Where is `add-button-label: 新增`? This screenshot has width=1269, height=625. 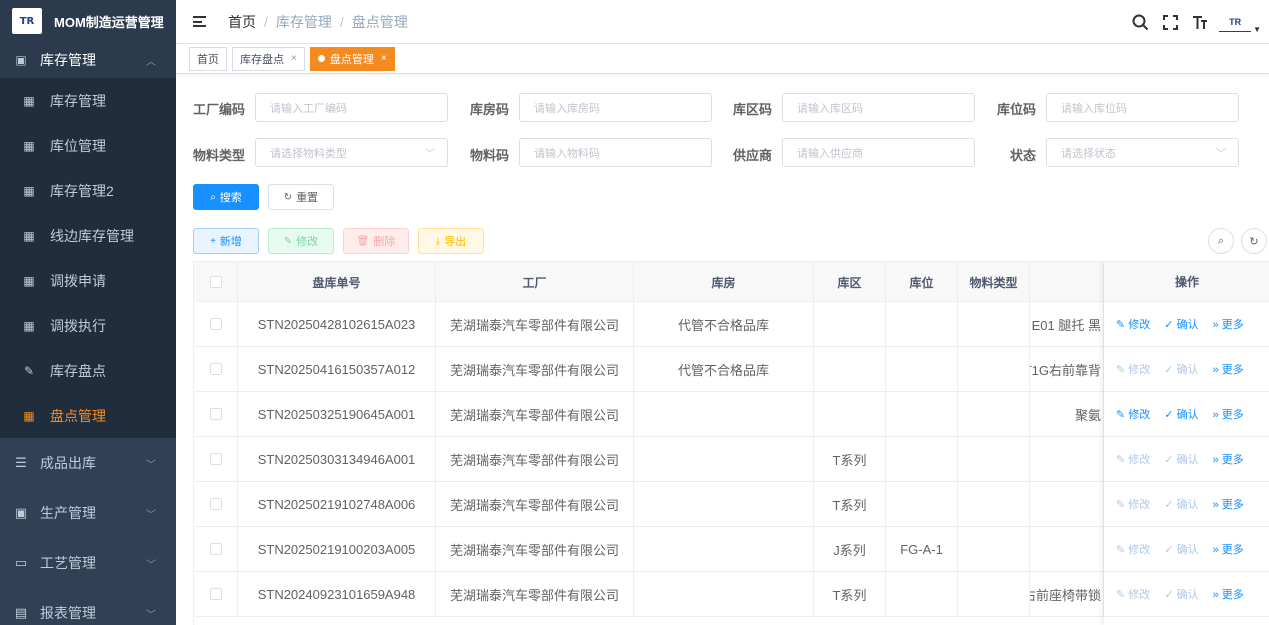
add-button-label: 新增 is located at coordinates (230, 242).